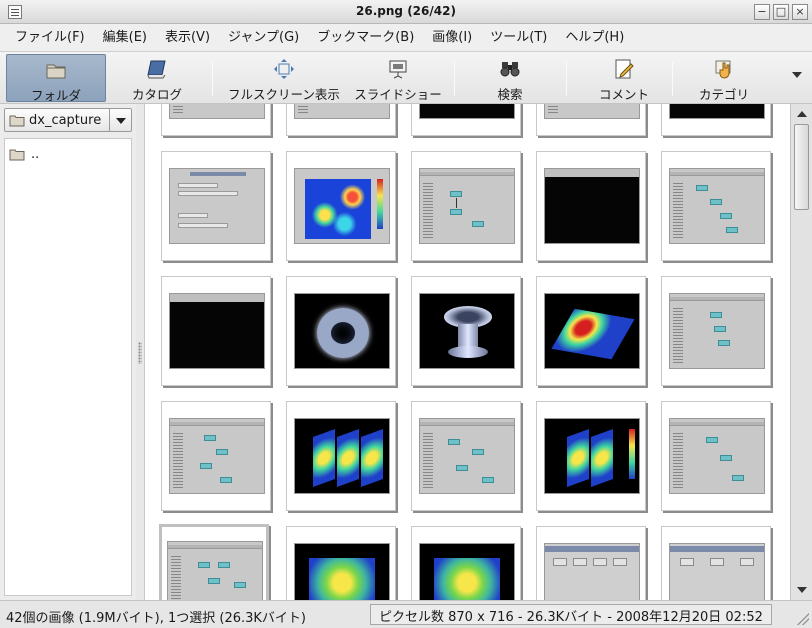 The image size is (812, 628). What do you see at coordinates (624, 69) in the screenshot?
I see `pencil-note-icon` at bounding box center [624, 69].